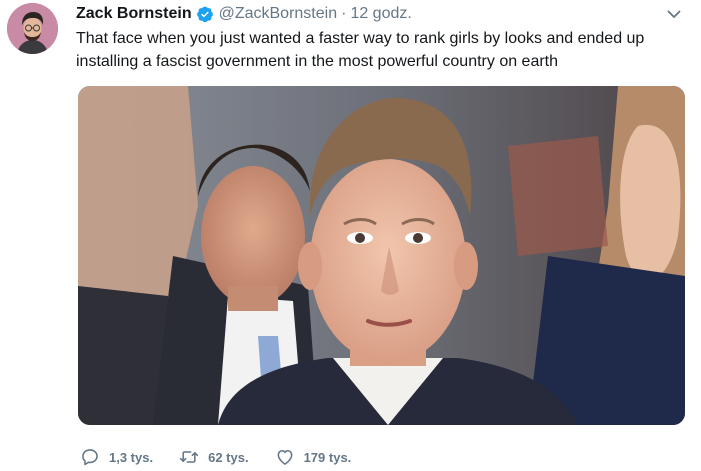 This screenshot has height=471, width=701. What do you see at coordinates (380, 14) in the screenshot?
I see `tweet-timestamp: 12 godz.` at bounding box center [380, 14].